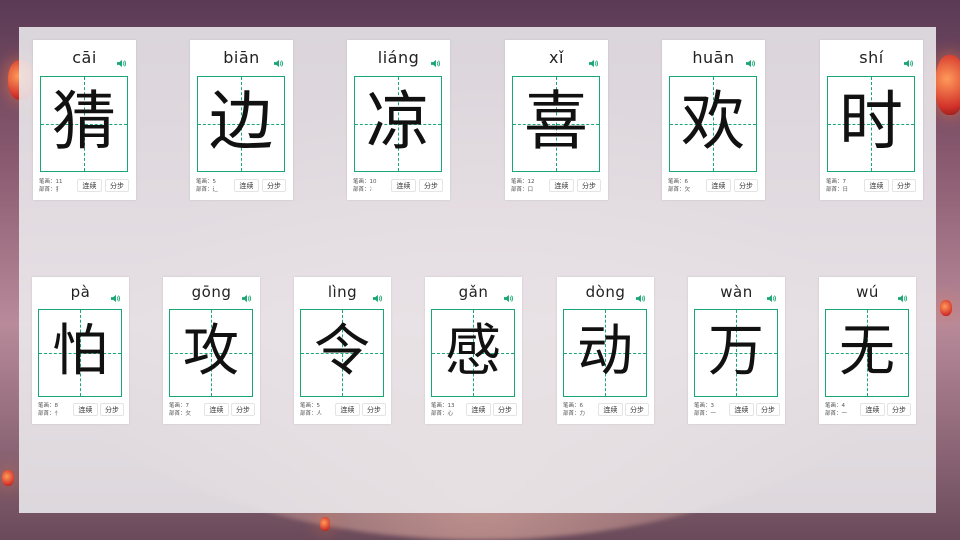 This screenshot has height=540, width=960. I want to click on character-card: shí 时 笔画：7 部首：日 连续 分步, so click(871, 120).